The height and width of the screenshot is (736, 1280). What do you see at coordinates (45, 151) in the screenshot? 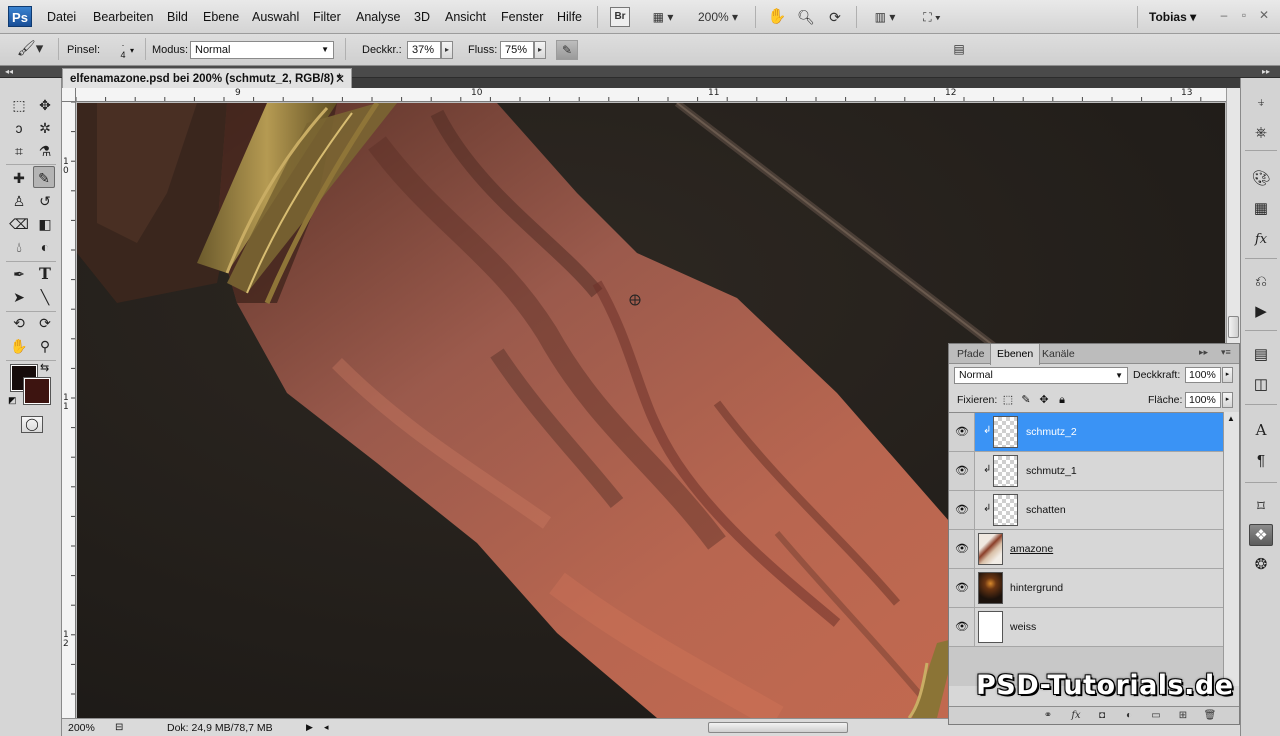
I see `eyedropper-tool-icon: ⚗` at bounding box center [45, 151].